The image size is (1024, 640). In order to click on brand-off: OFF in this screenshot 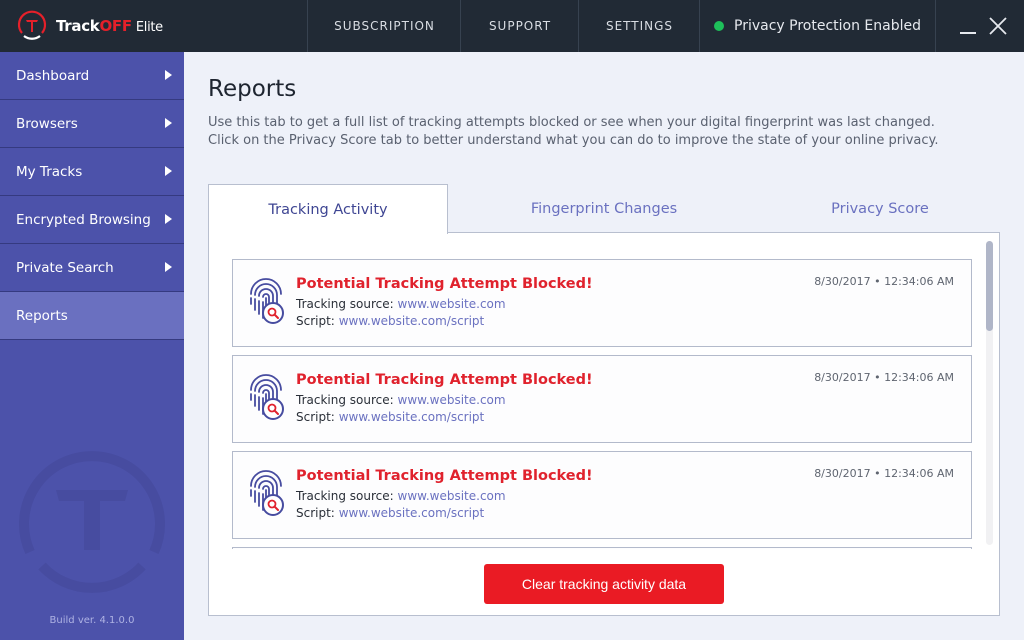, I will do `click(115, 26)`.